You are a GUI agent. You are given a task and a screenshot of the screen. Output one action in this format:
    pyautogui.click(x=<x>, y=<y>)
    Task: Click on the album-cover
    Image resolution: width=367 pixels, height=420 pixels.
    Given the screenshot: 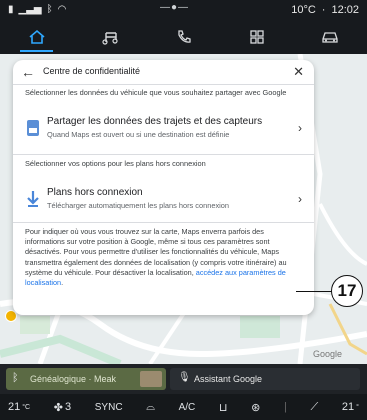 What is the action you would take?
    pyautogui.click(x=151, y=379)
    